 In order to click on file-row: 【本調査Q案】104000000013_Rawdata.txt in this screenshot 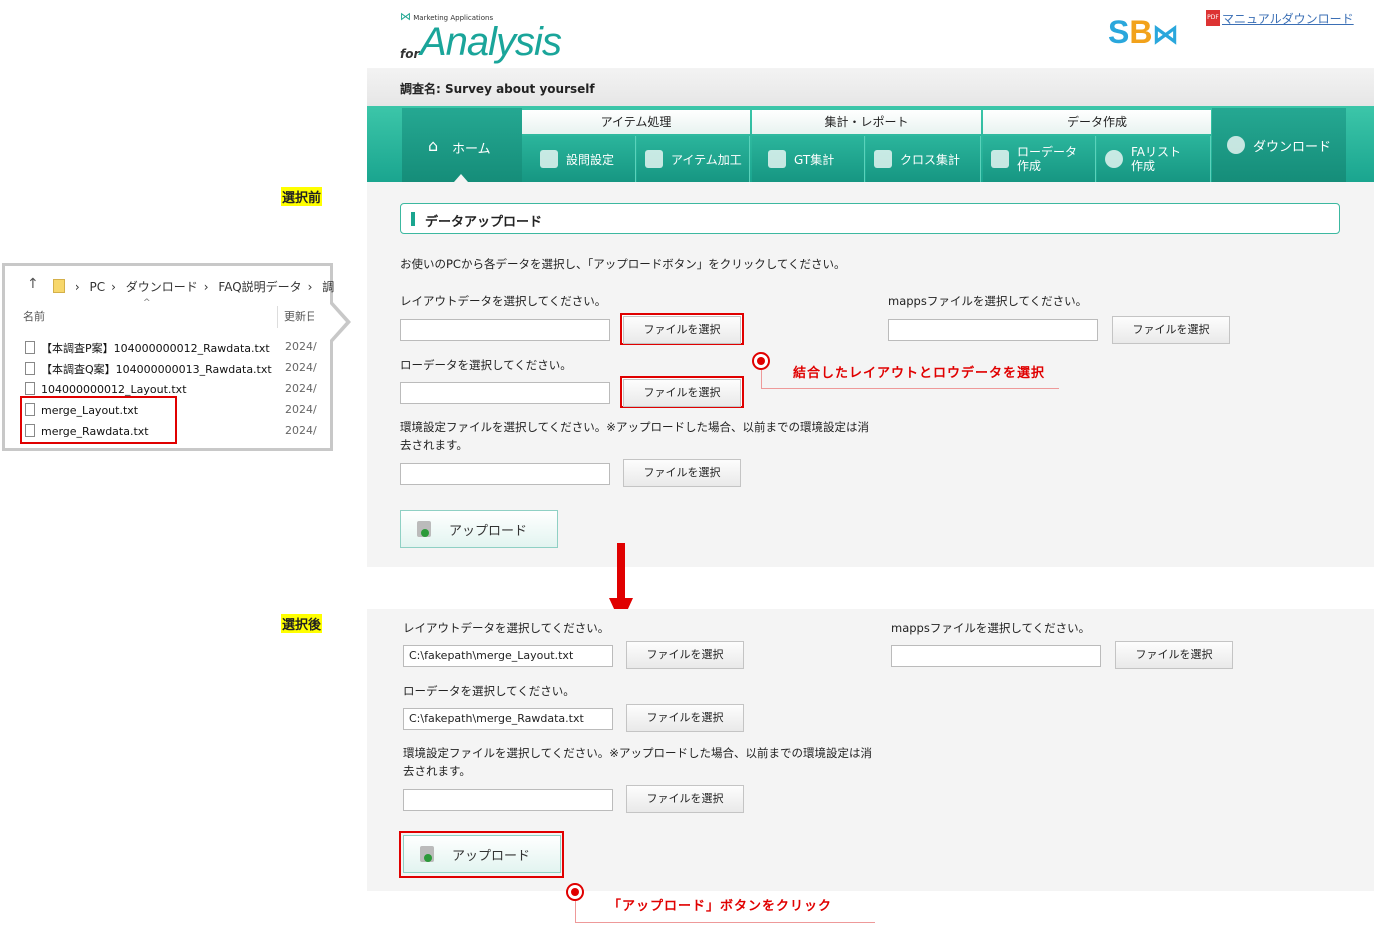, I will do `click(148, 369)`.